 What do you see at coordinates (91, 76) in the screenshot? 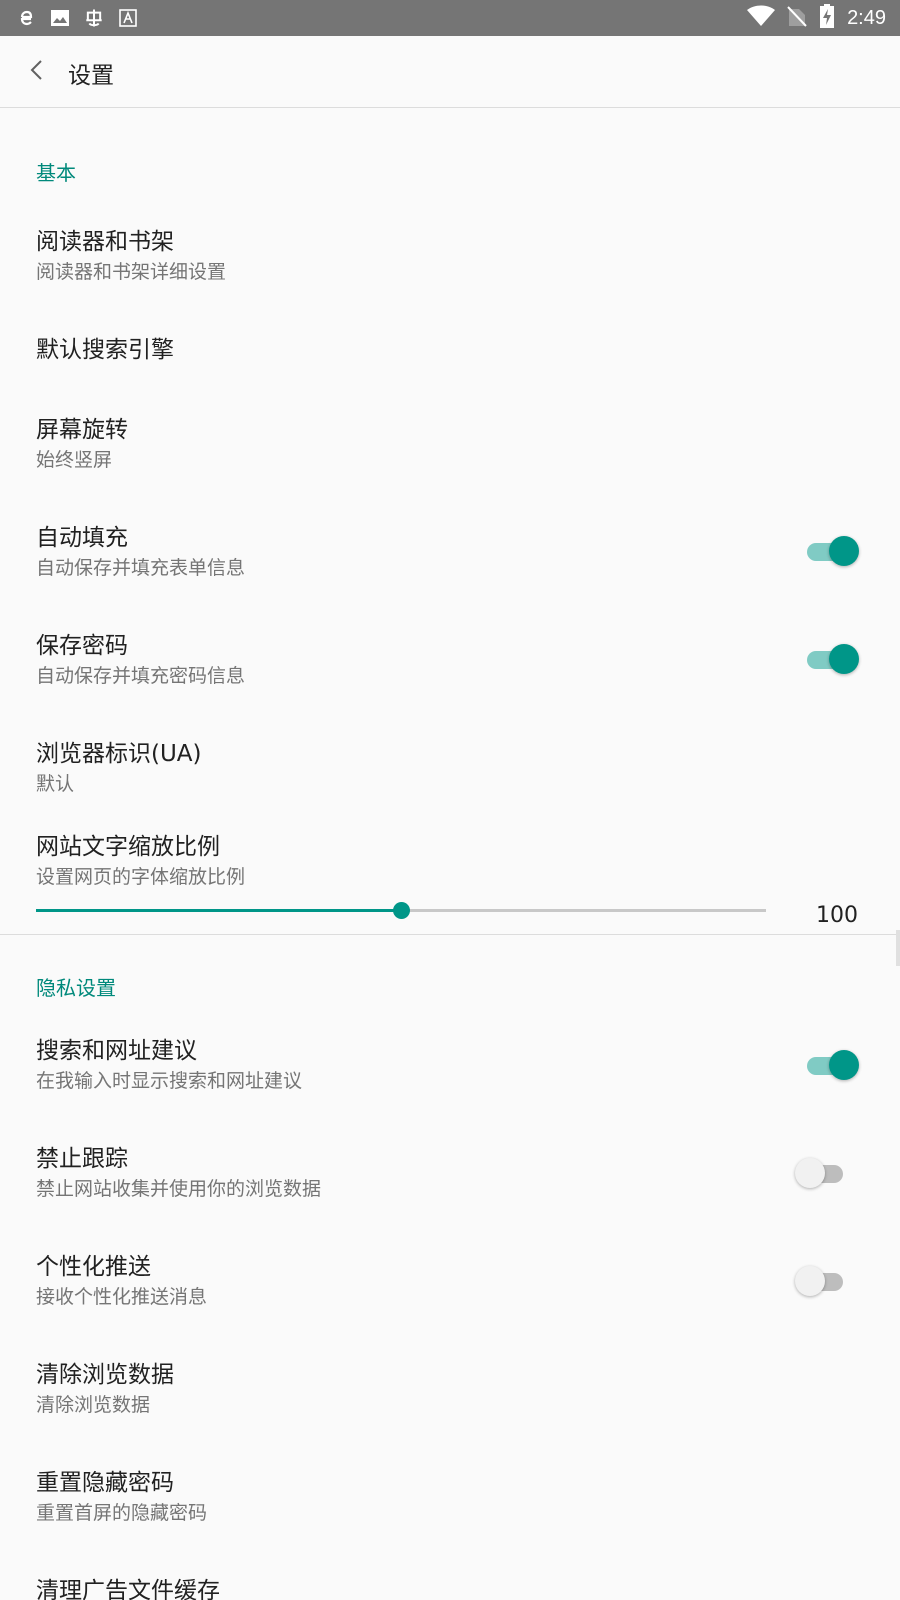
I see `page-title: 设置` at bounding box center [91, 76].